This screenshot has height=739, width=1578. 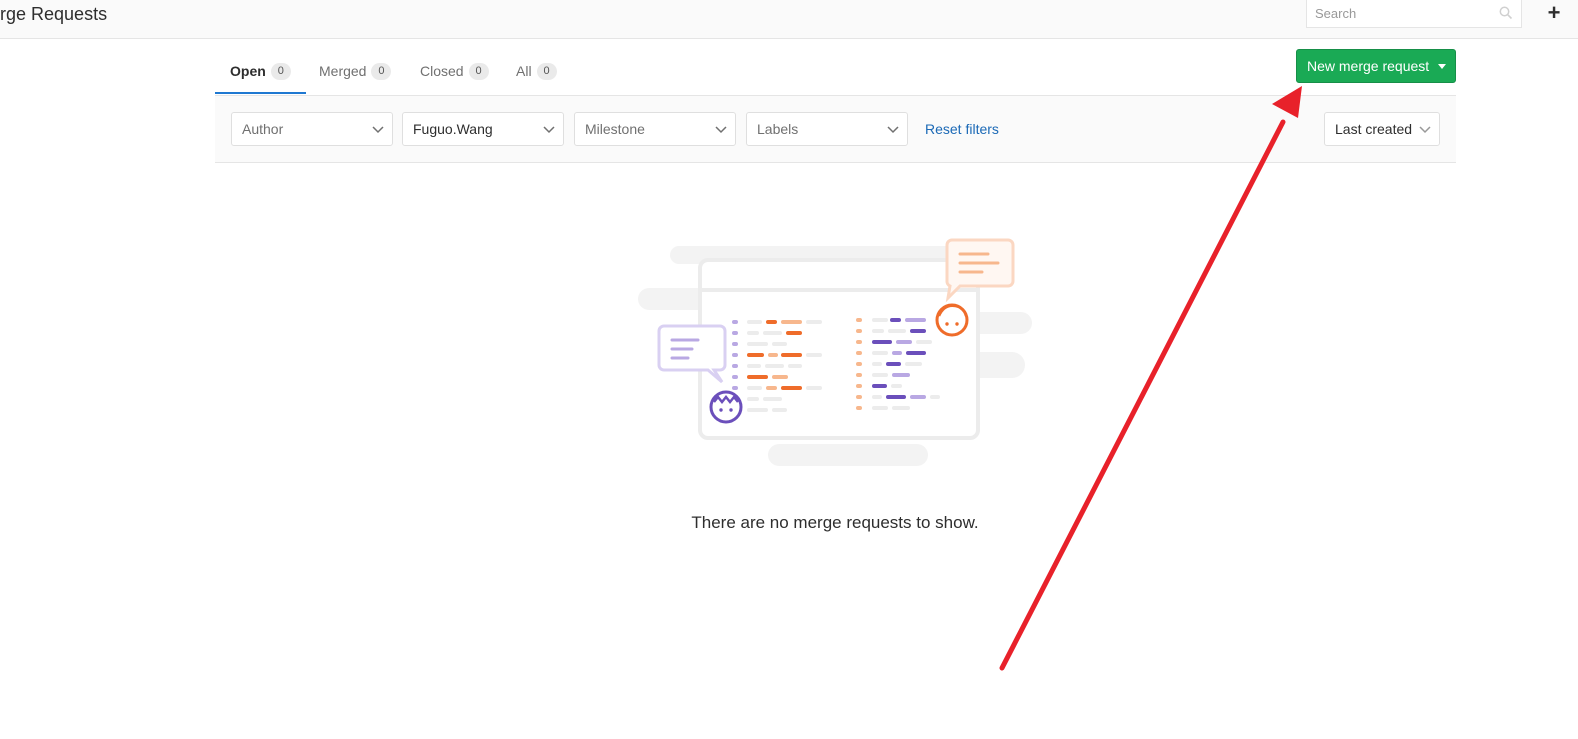 I want to click on search-field, so click(x=1414, y=14).